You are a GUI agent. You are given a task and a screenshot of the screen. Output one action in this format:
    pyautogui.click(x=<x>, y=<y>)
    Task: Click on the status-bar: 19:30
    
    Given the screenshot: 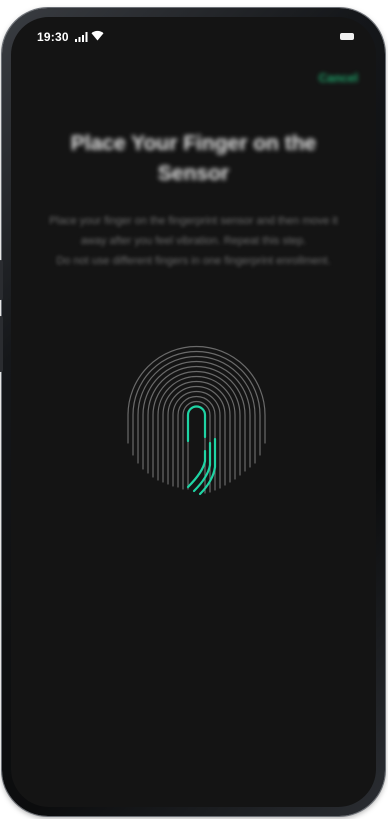 What is the action you would take?
    pyautogui.click(x=193, y=32)
    